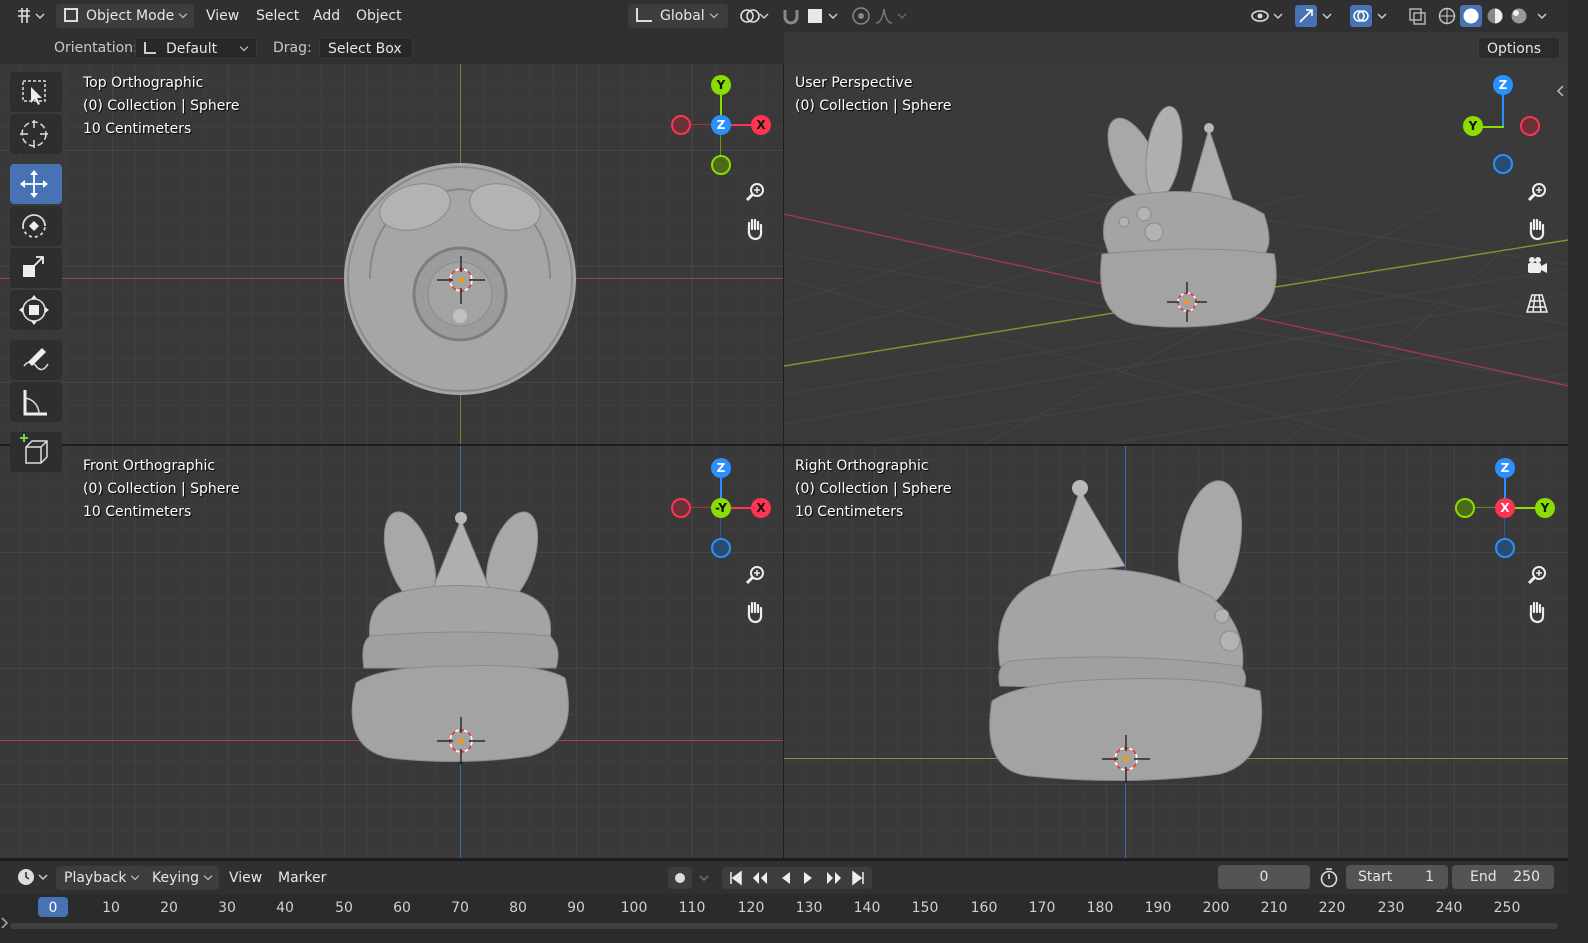  I want to click on gizmo-neg-y-axis: -Y, so click(721, 508).